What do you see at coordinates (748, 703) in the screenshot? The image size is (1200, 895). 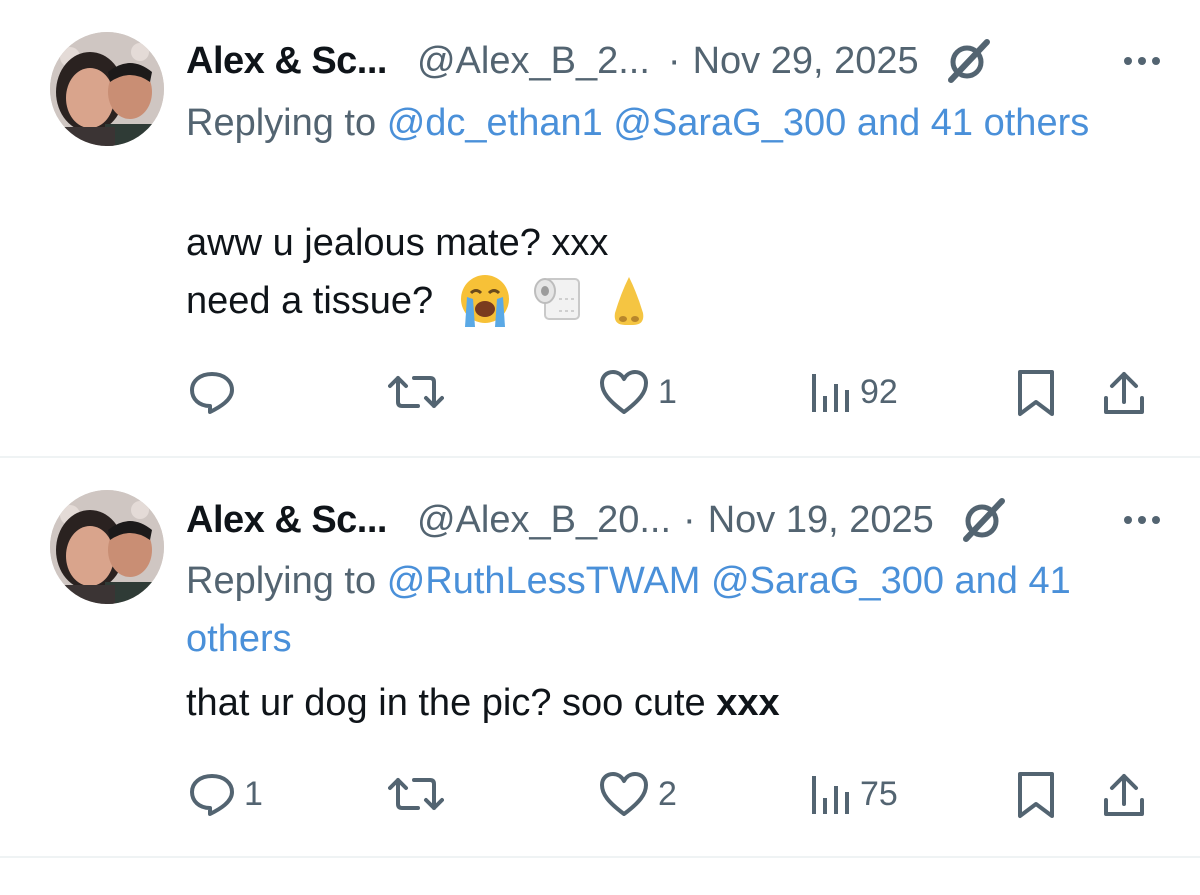 I see `tweet-text-bold: xxx` at bounding box center [748, 703].